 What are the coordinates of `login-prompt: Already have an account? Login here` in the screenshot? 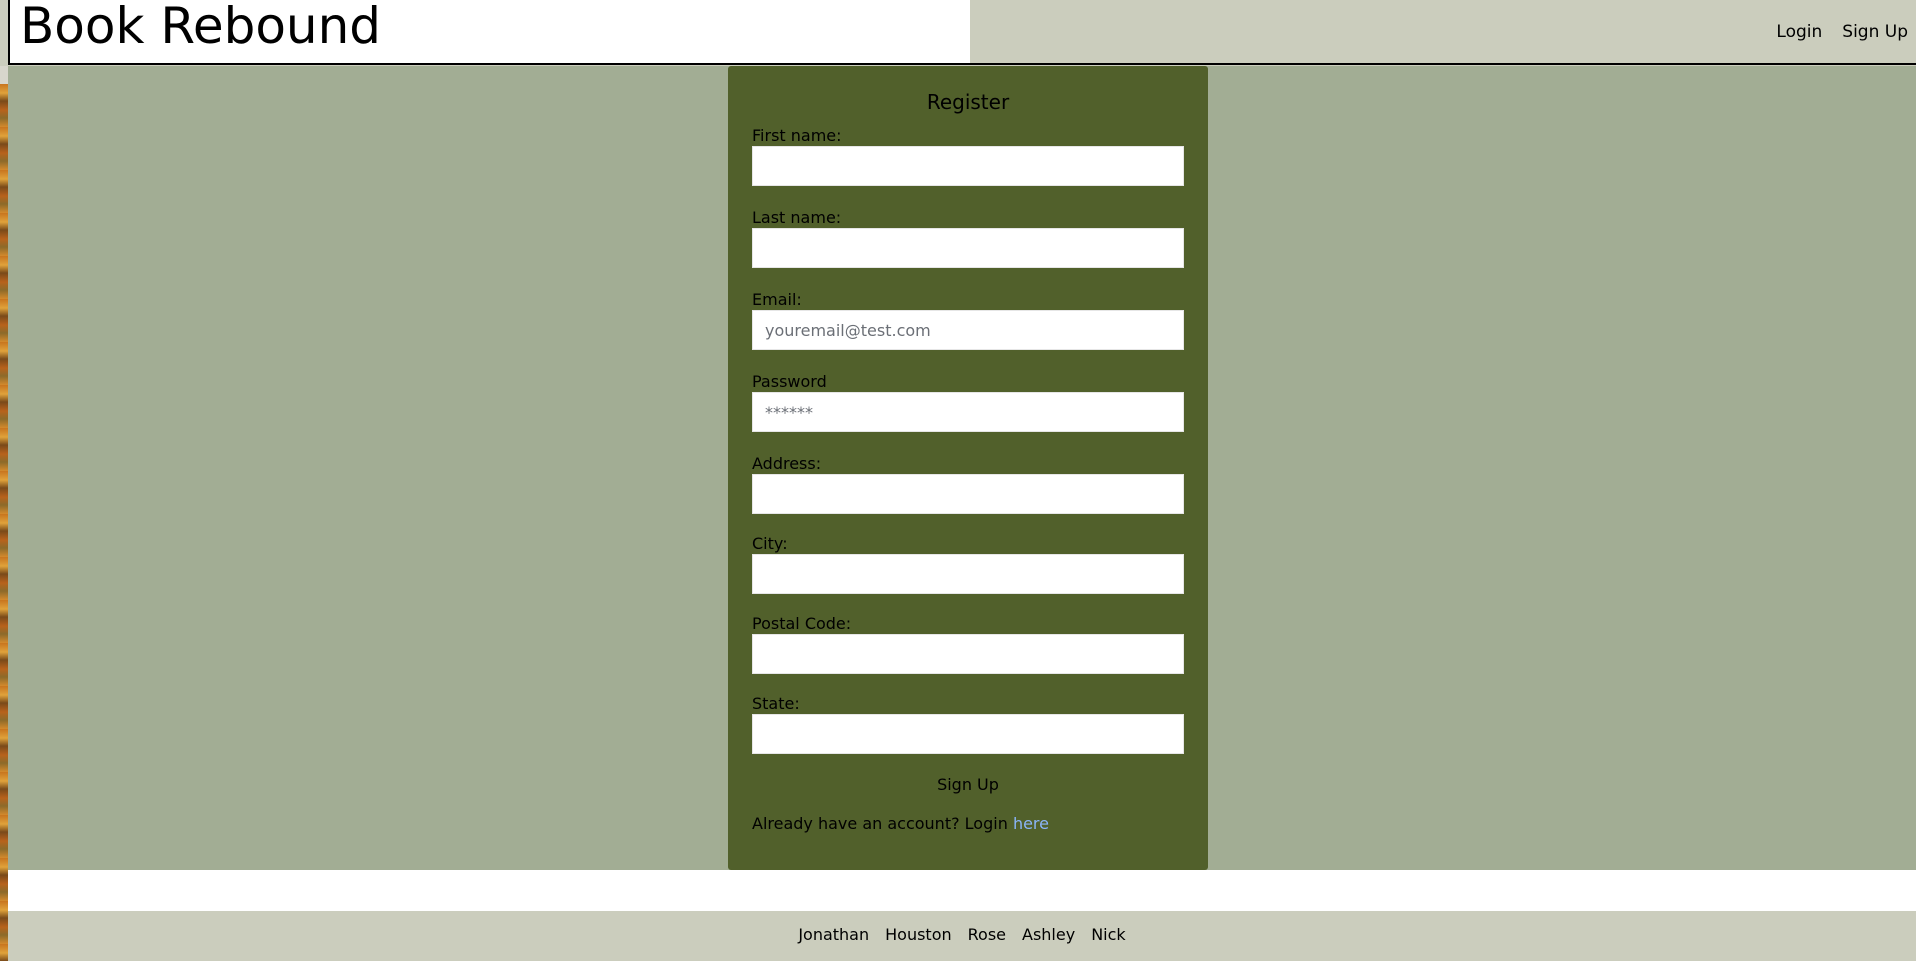 It's located at (968, 824).